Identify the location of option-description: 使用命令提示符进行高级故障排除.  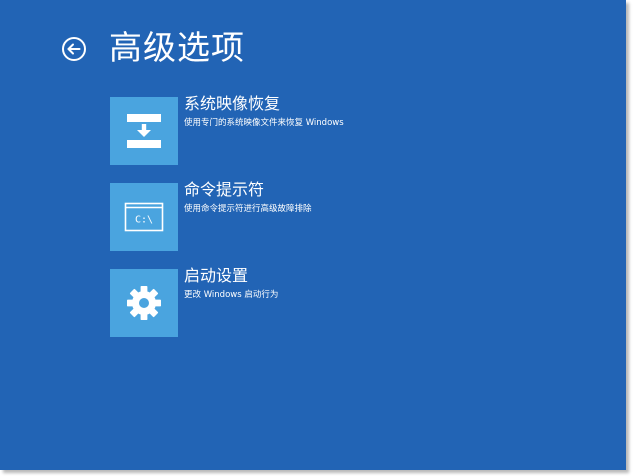
(248, 209).